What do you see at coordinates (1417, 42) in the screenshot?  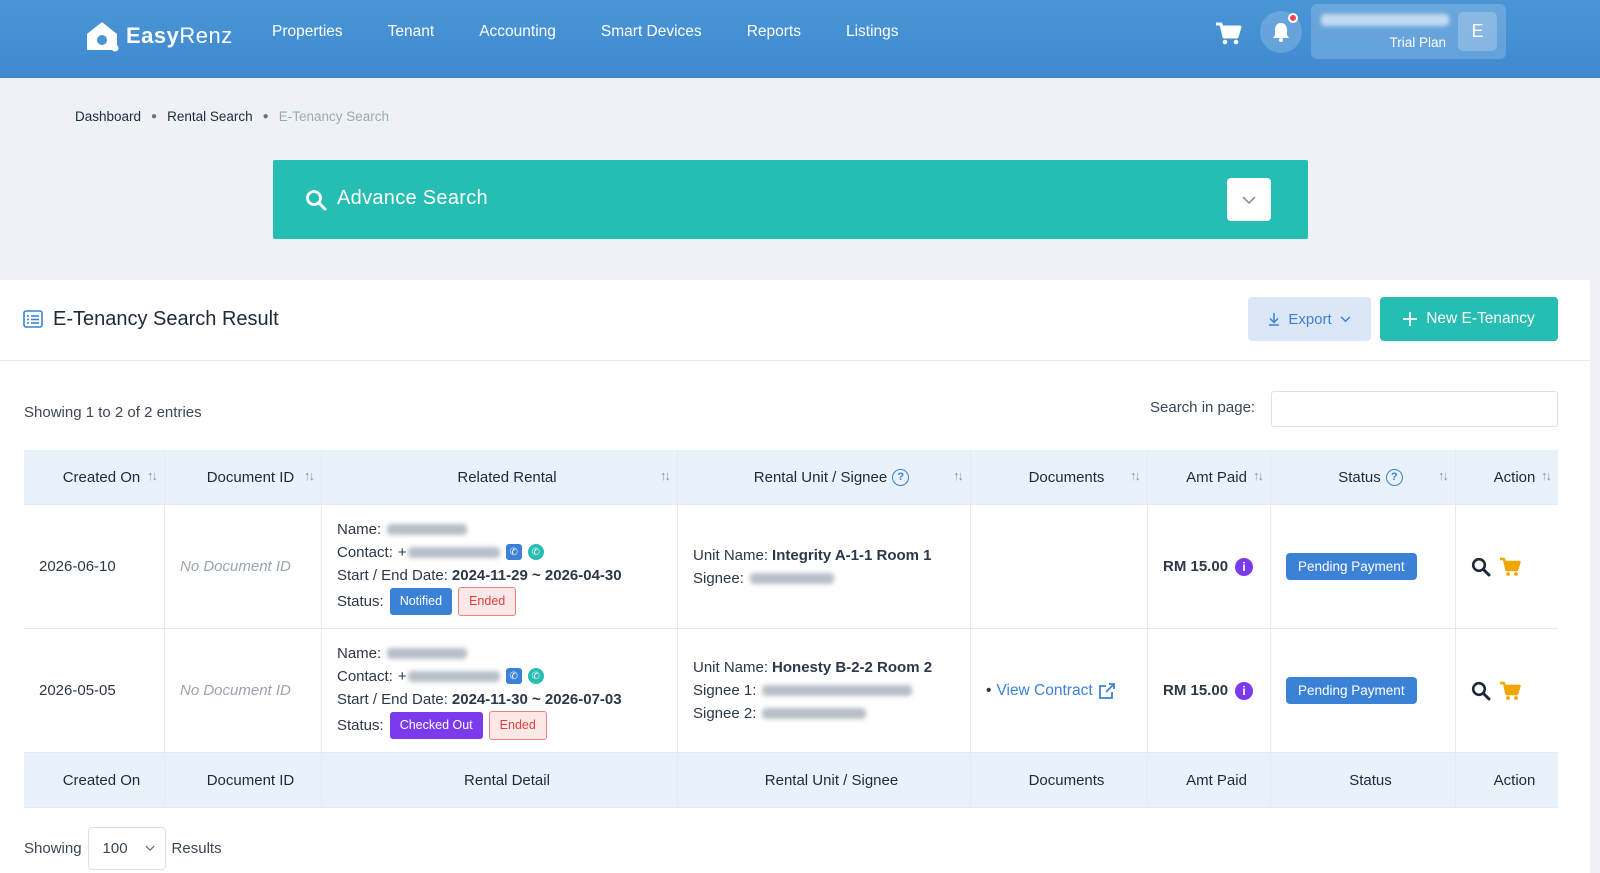 I see `user-plan: Trial Plan` at bounding box center [1417, 42].